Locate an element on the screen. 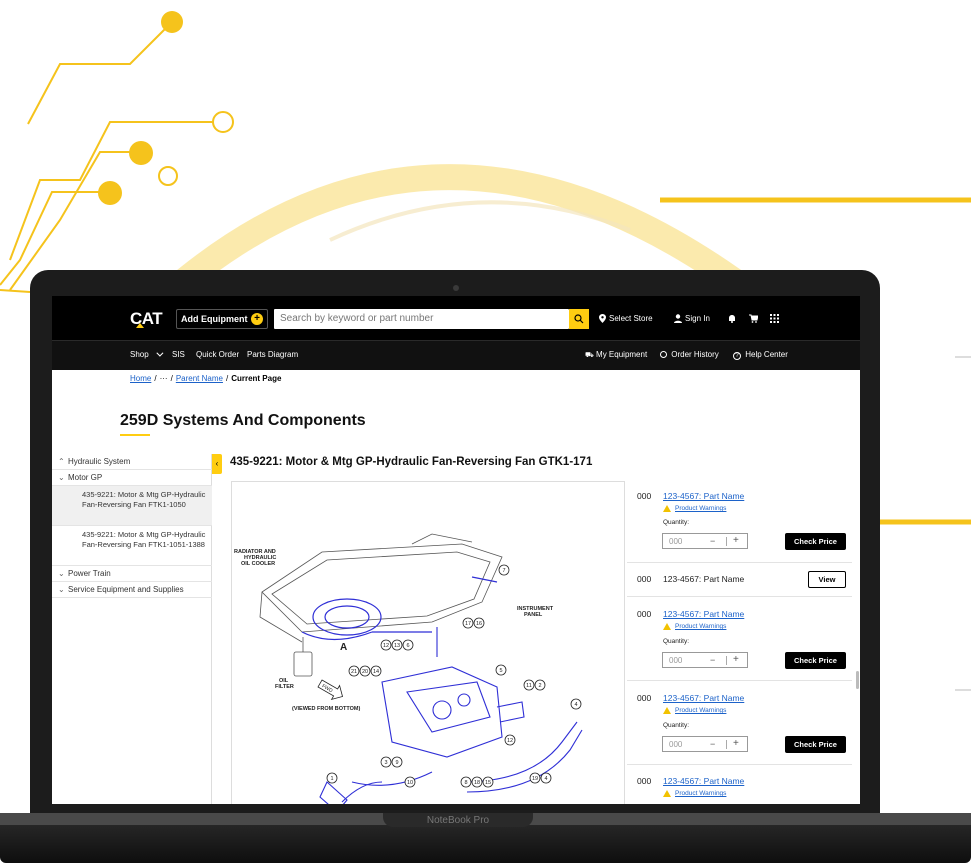 This screenshot has height=863, width=971. nav-my-equipment-label: My Equipment is located at coordinates (622, 354).